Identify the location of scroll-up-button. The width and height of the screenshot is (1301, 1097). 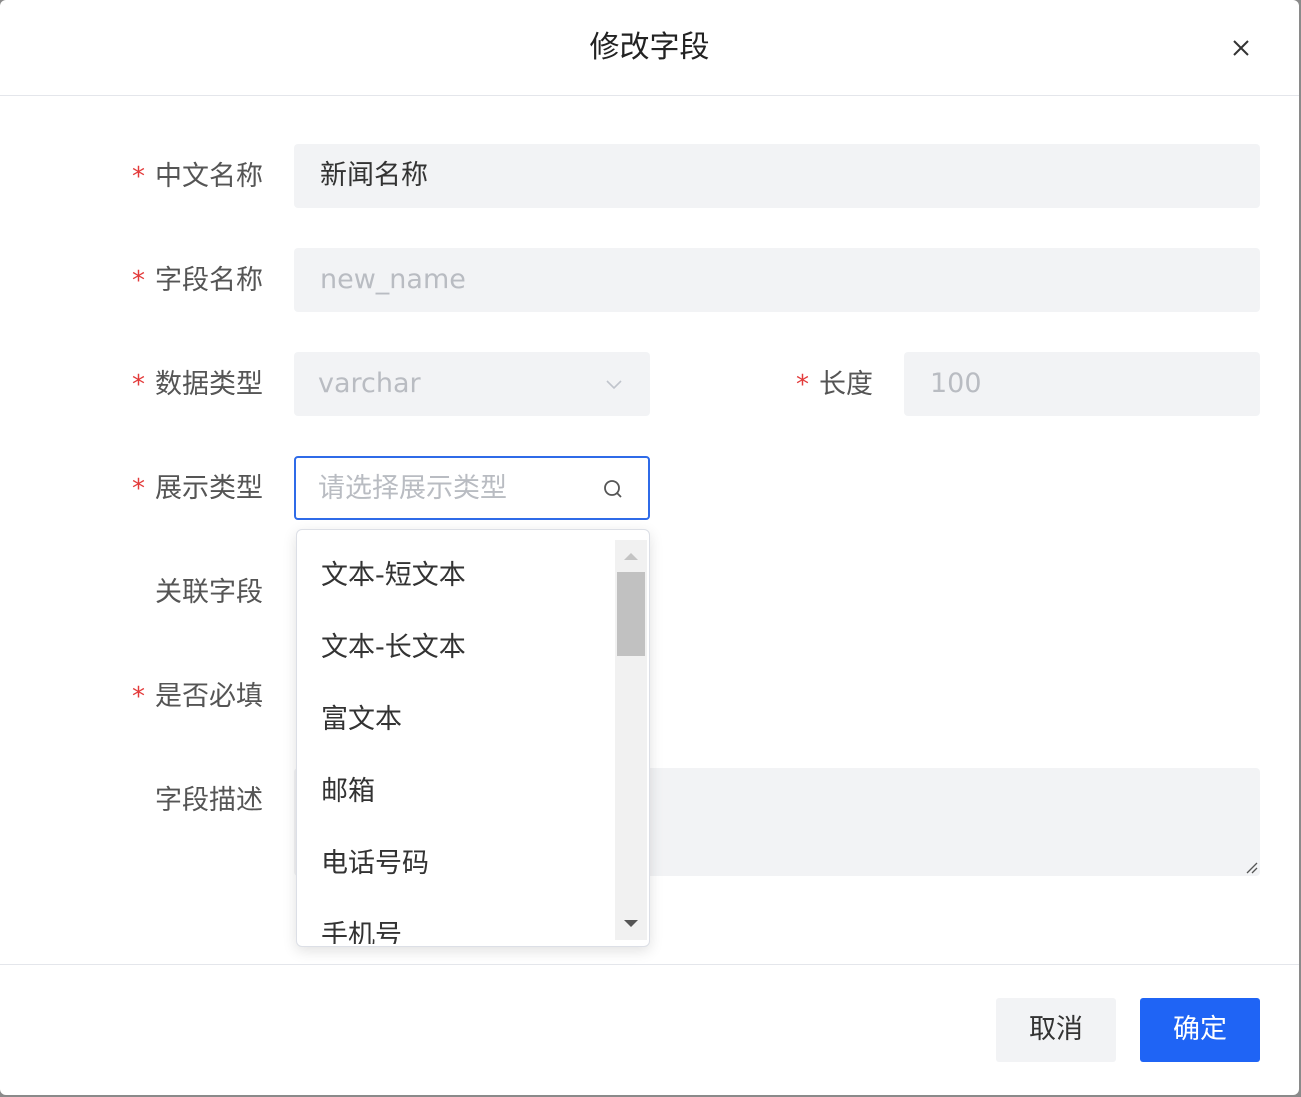
(631, 556).